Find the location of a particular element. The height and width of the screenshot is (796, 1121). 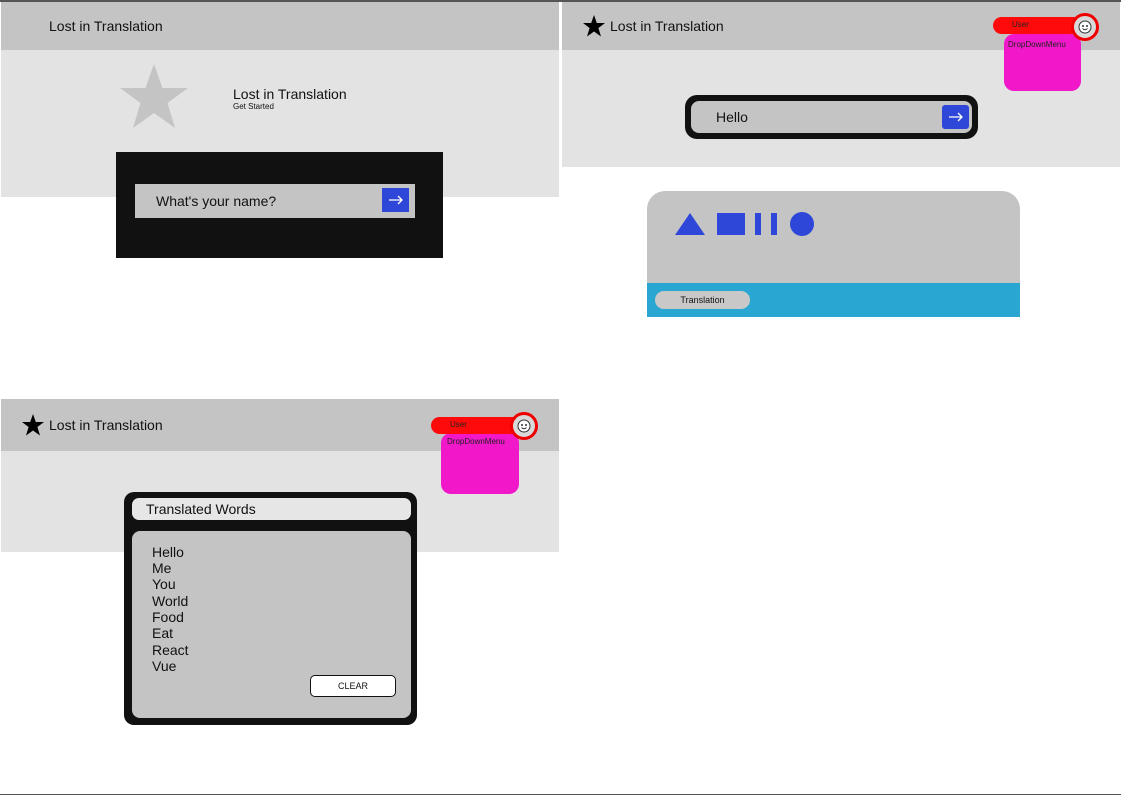

list-item: Hello is located at coordinates (168, 552).